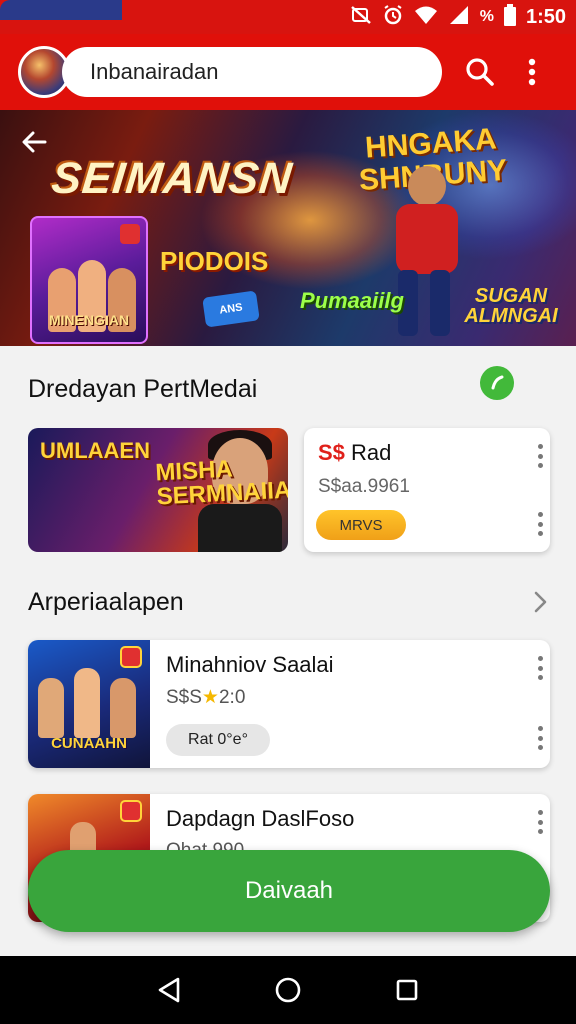  What do you see at coordinates (221, 483) in the screenshot?
I see `featured-banner-text-right: MISHA SERMNAIIA` at bounding box center [221, 483].